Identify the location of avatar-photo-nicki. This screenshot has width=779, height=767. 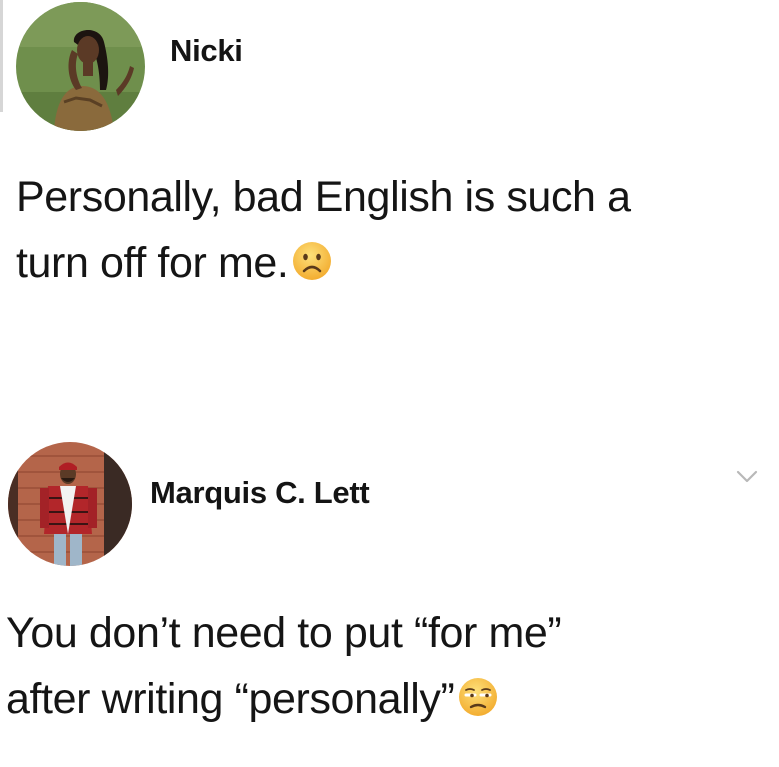
(80, 66).